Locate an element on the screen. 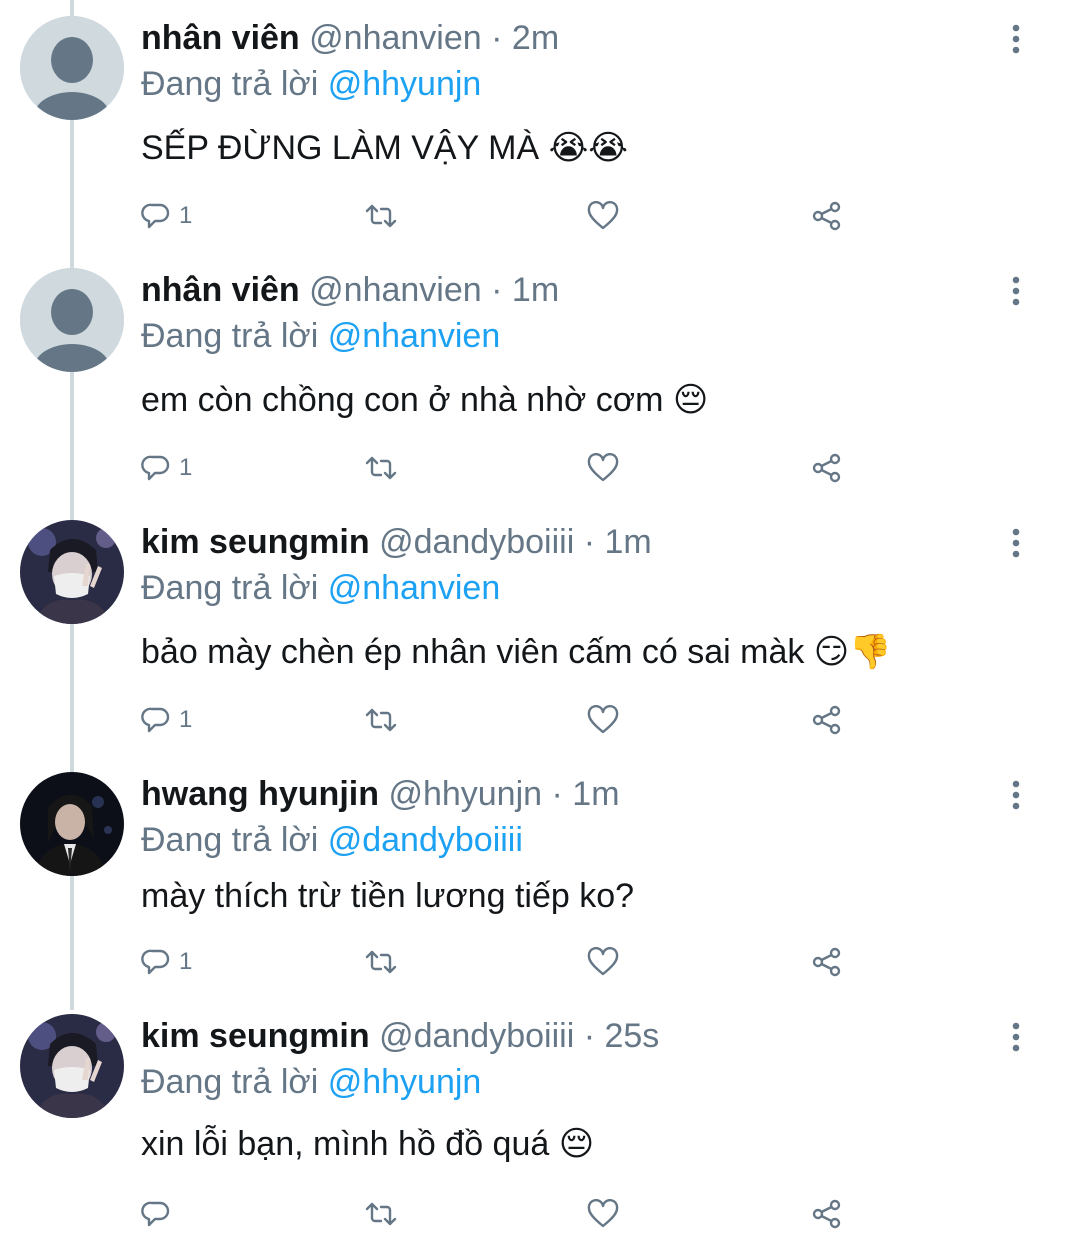  replying-to-line: Đang trả lời @dandyboiiii is located at coordinates (332, 840).